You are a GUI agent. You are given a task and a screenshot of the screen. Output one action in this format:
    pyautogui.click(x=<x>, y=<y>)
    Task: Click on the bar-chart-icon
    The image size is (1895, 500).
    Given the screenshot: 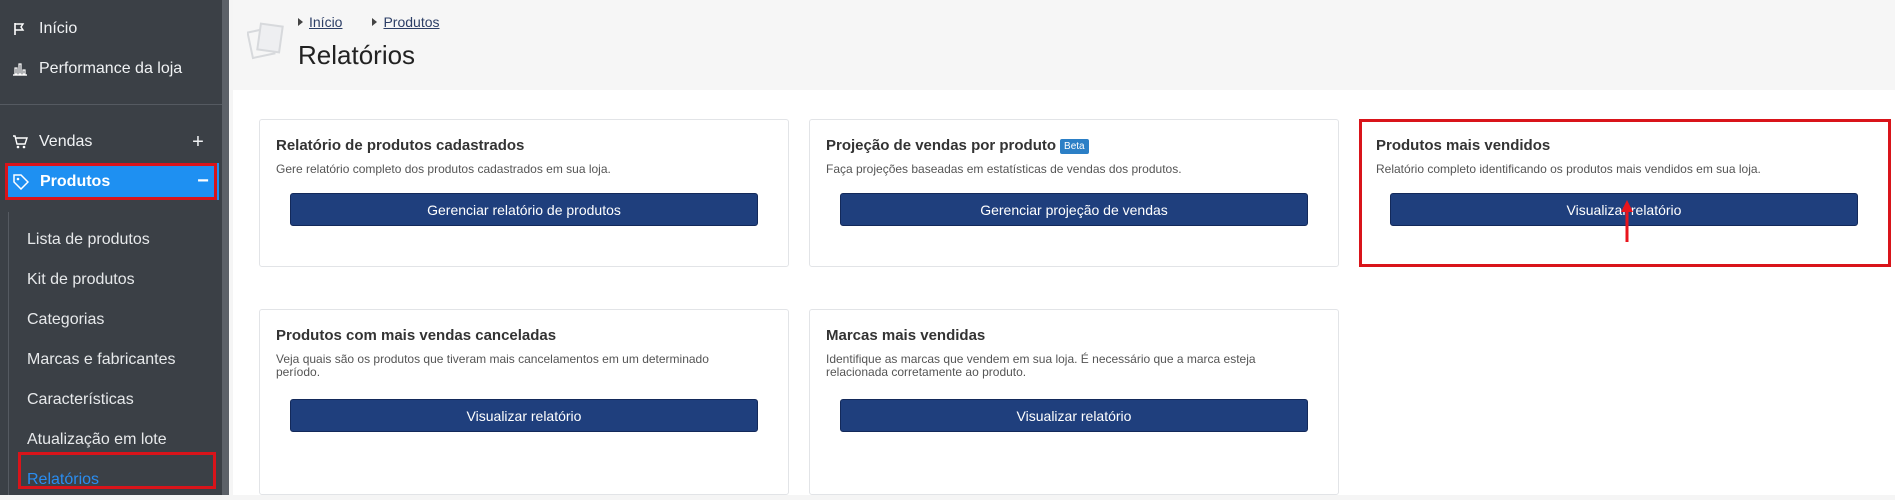 What is the action you would take?
    pyautogui.click(x=20, y=69)
    